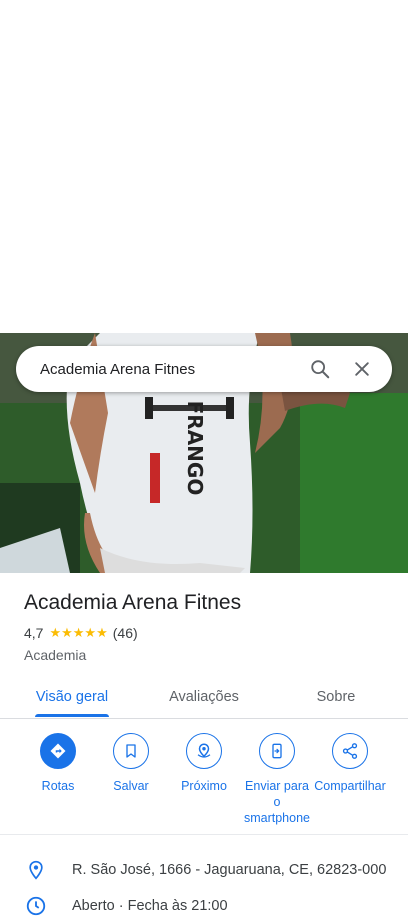 The width and height of the screenshot is (408, 917). What do you see at coordinates (78, 632) in the screenshot?
I see `star-rating-icon: ★★★★★` at bounding box center [78, 632].